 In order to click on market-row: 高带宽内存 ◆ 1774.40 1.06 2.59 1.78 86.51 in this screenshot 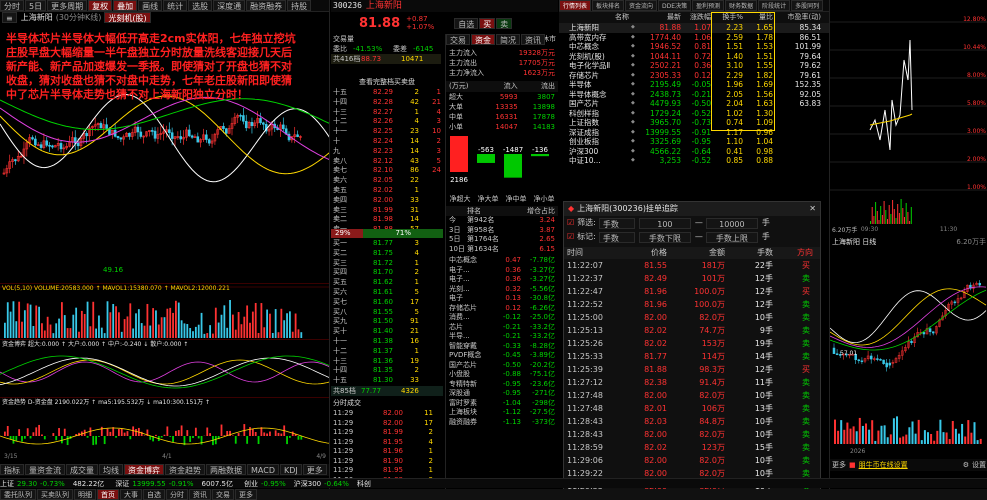, I will do `click(694, 38)`.